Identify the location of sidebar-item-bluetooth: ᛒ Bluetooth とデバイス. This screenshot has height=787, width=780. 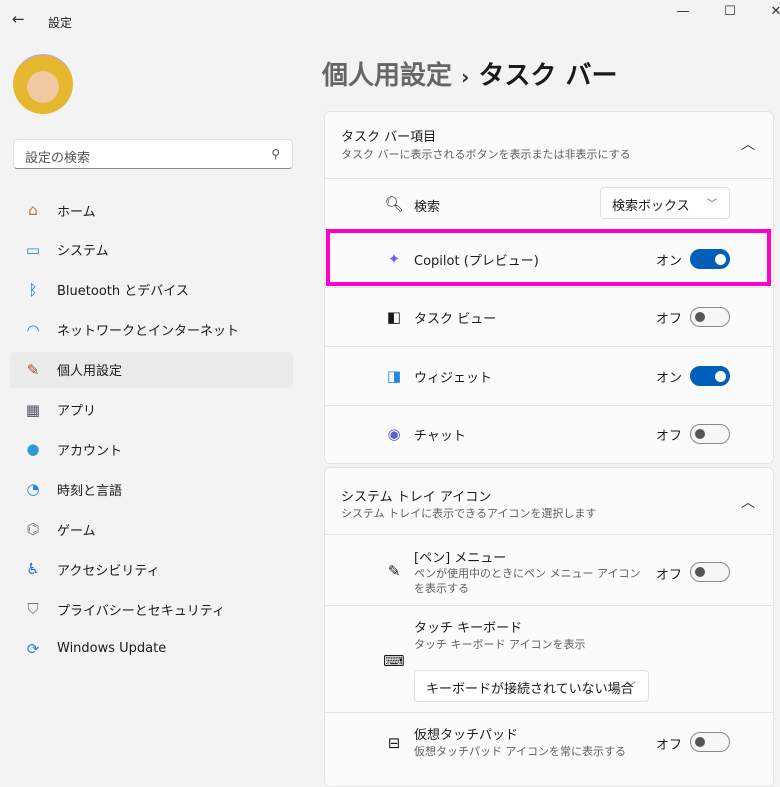
(151, 290).